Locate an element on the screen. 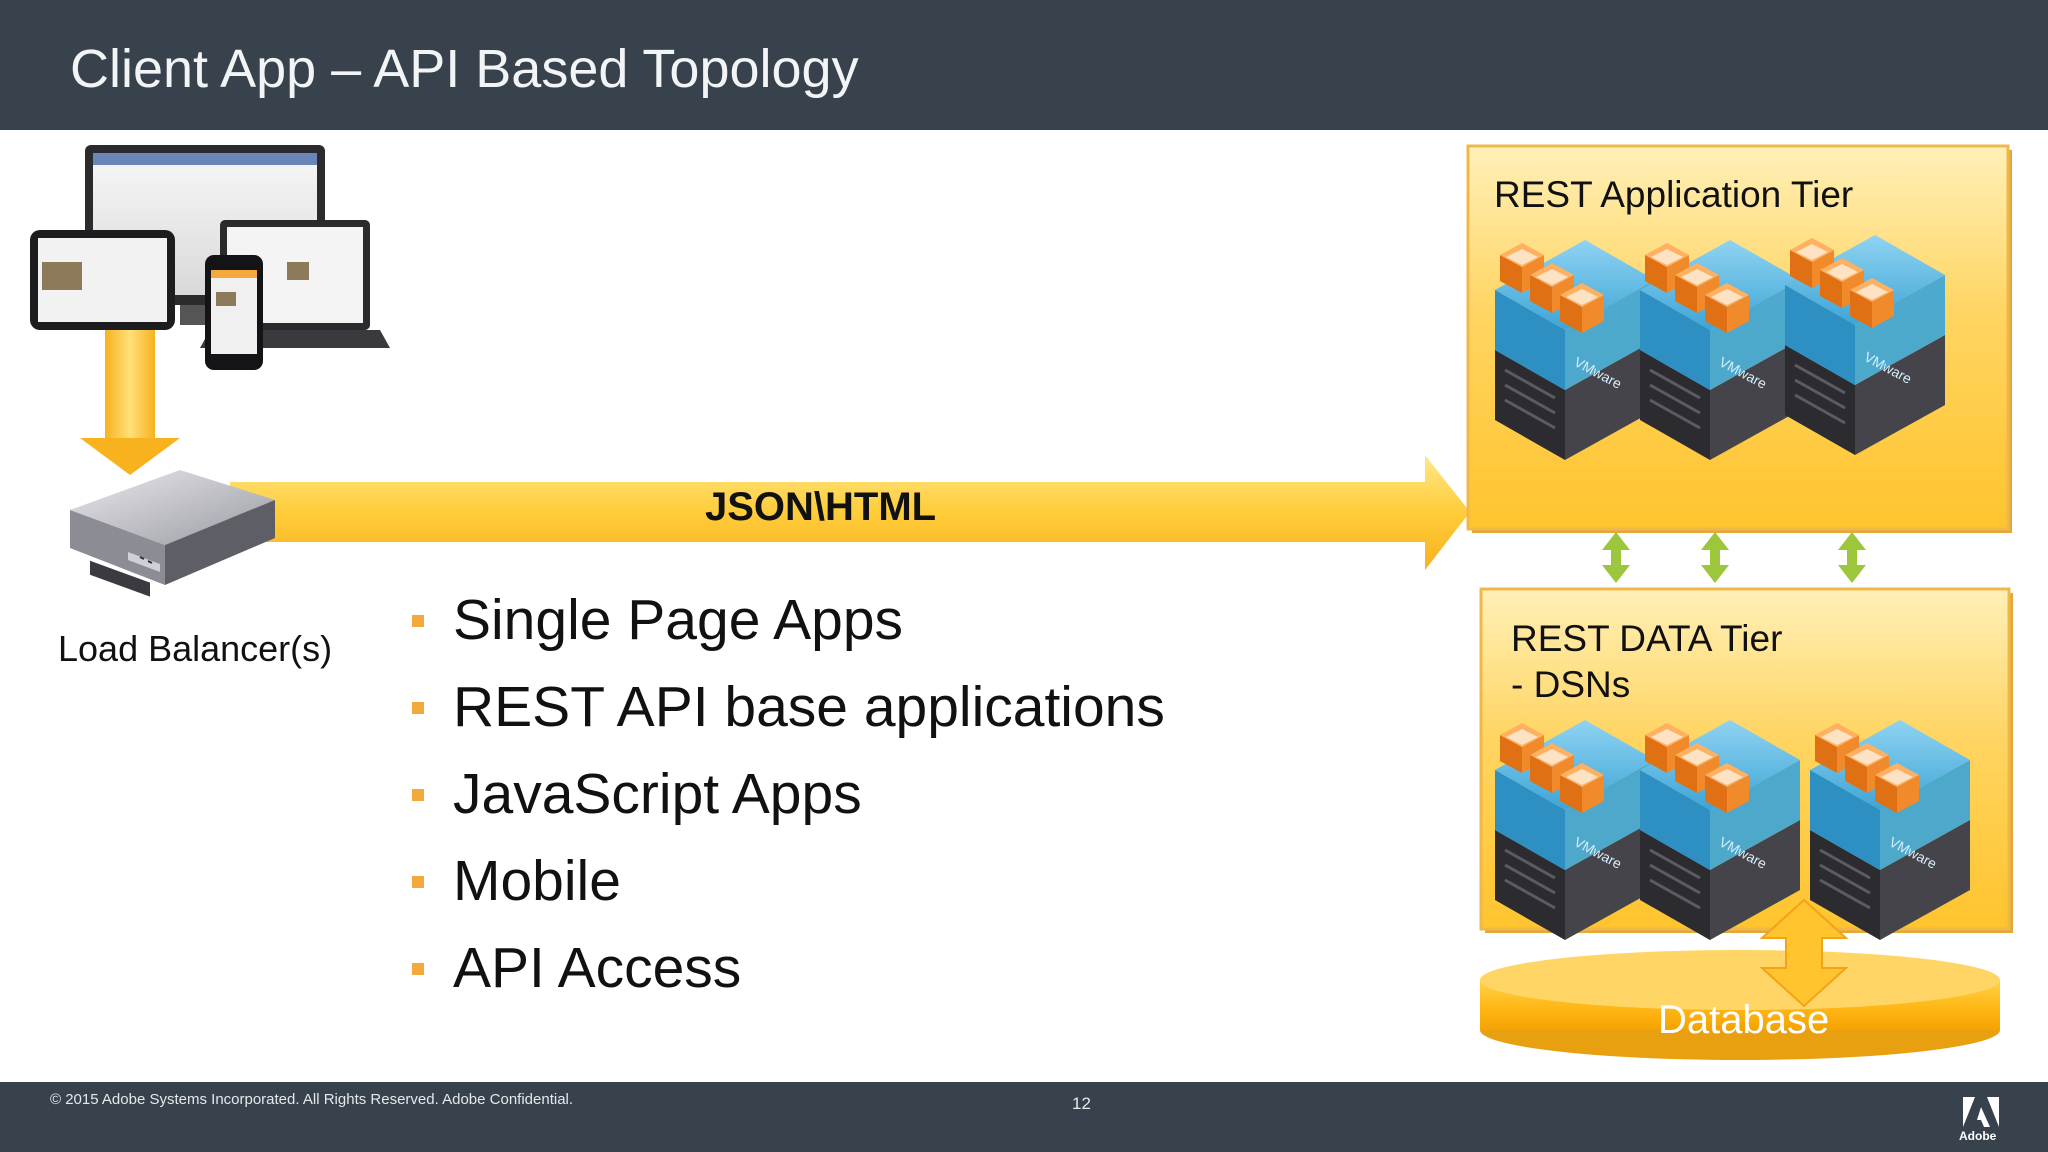 The image size is (2048, 1152). down-arrow is located at coordinates (130, 402).